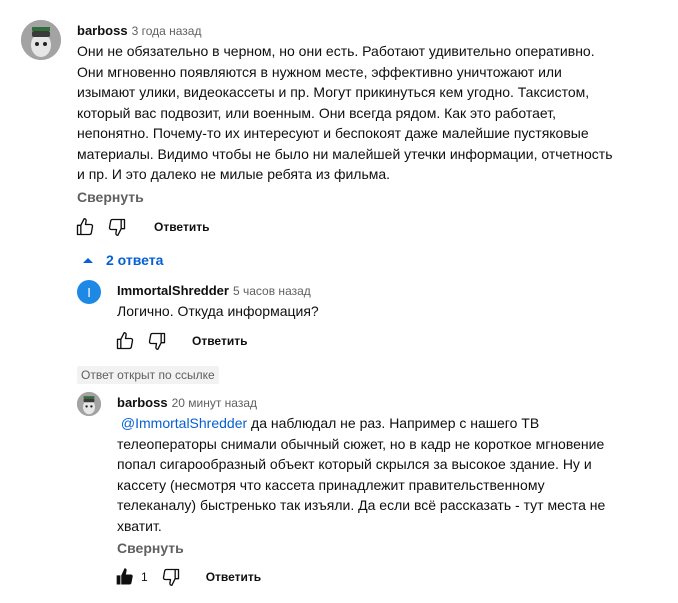 The image size is (678, 603). What do you see at coordinates (180, 341) in the screenshot?
I see `reply-actions: Ответить` at bounding box center [180, 341].